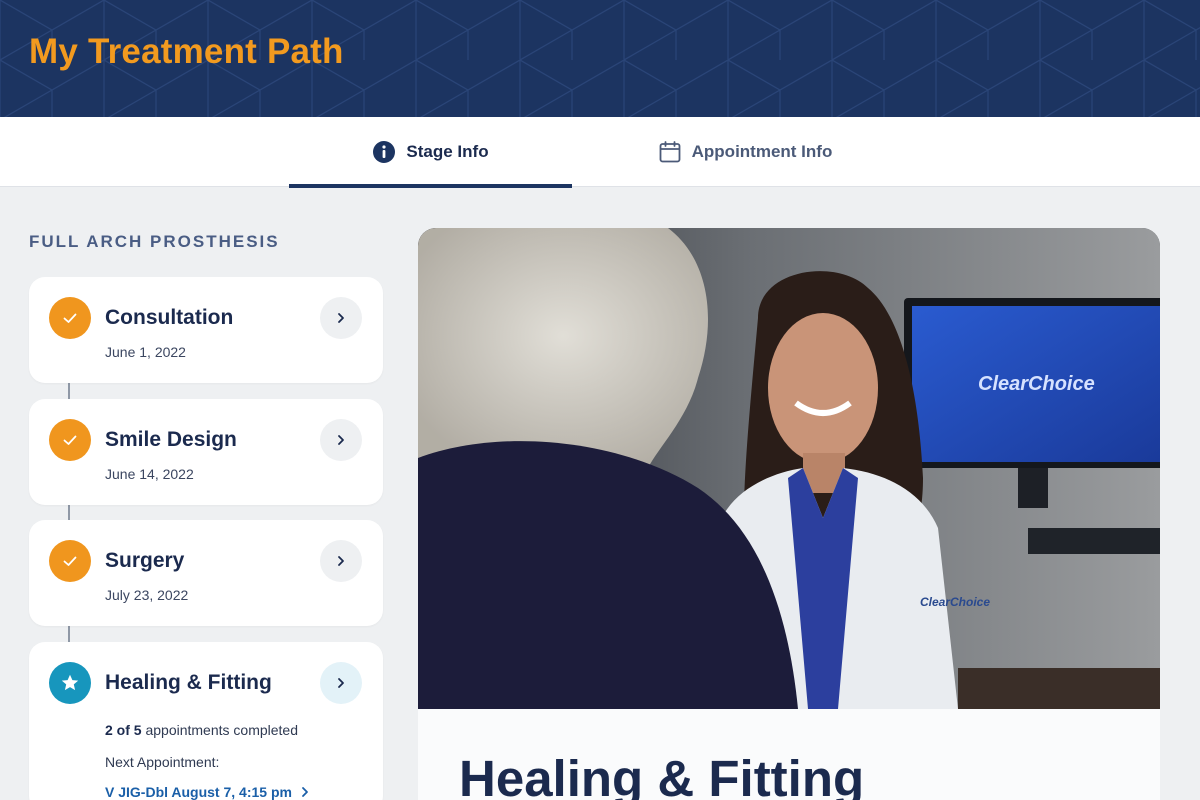  Describe the element at coordinates (171, 439) in the screenshot. I see `stage-name: Smile Design` at that location.